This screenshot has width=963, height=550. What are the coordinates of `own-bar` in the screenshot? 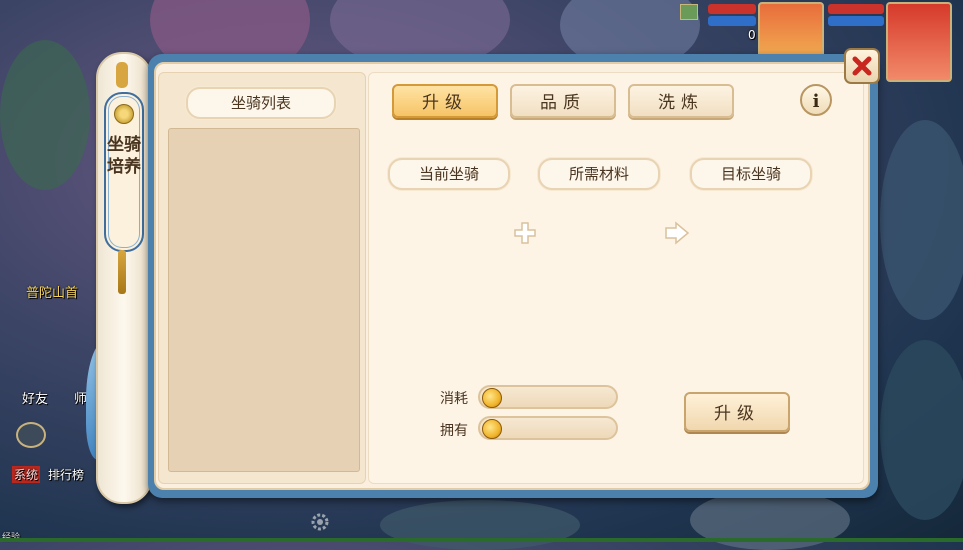 It's located at (548, 428).